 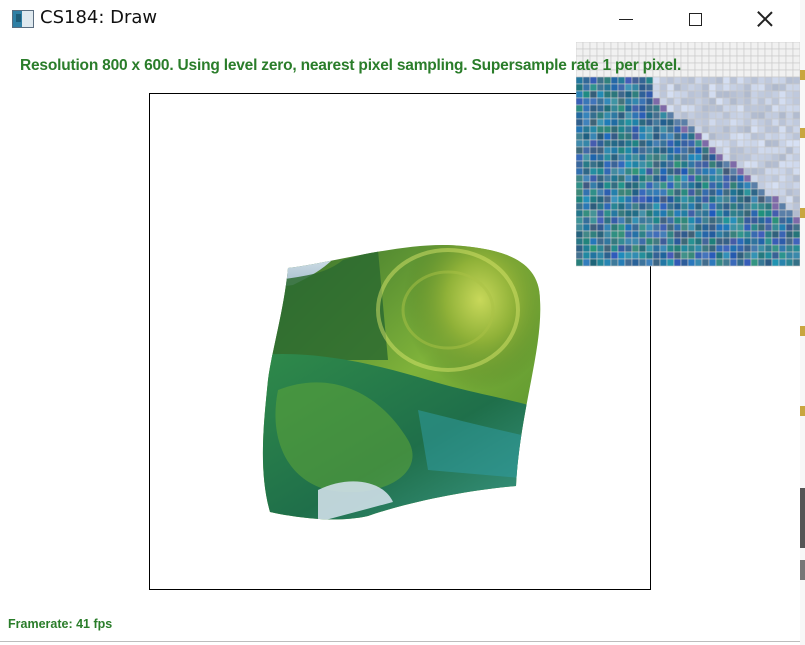 I want to click on minimize-button, so click(x=626, y=19).